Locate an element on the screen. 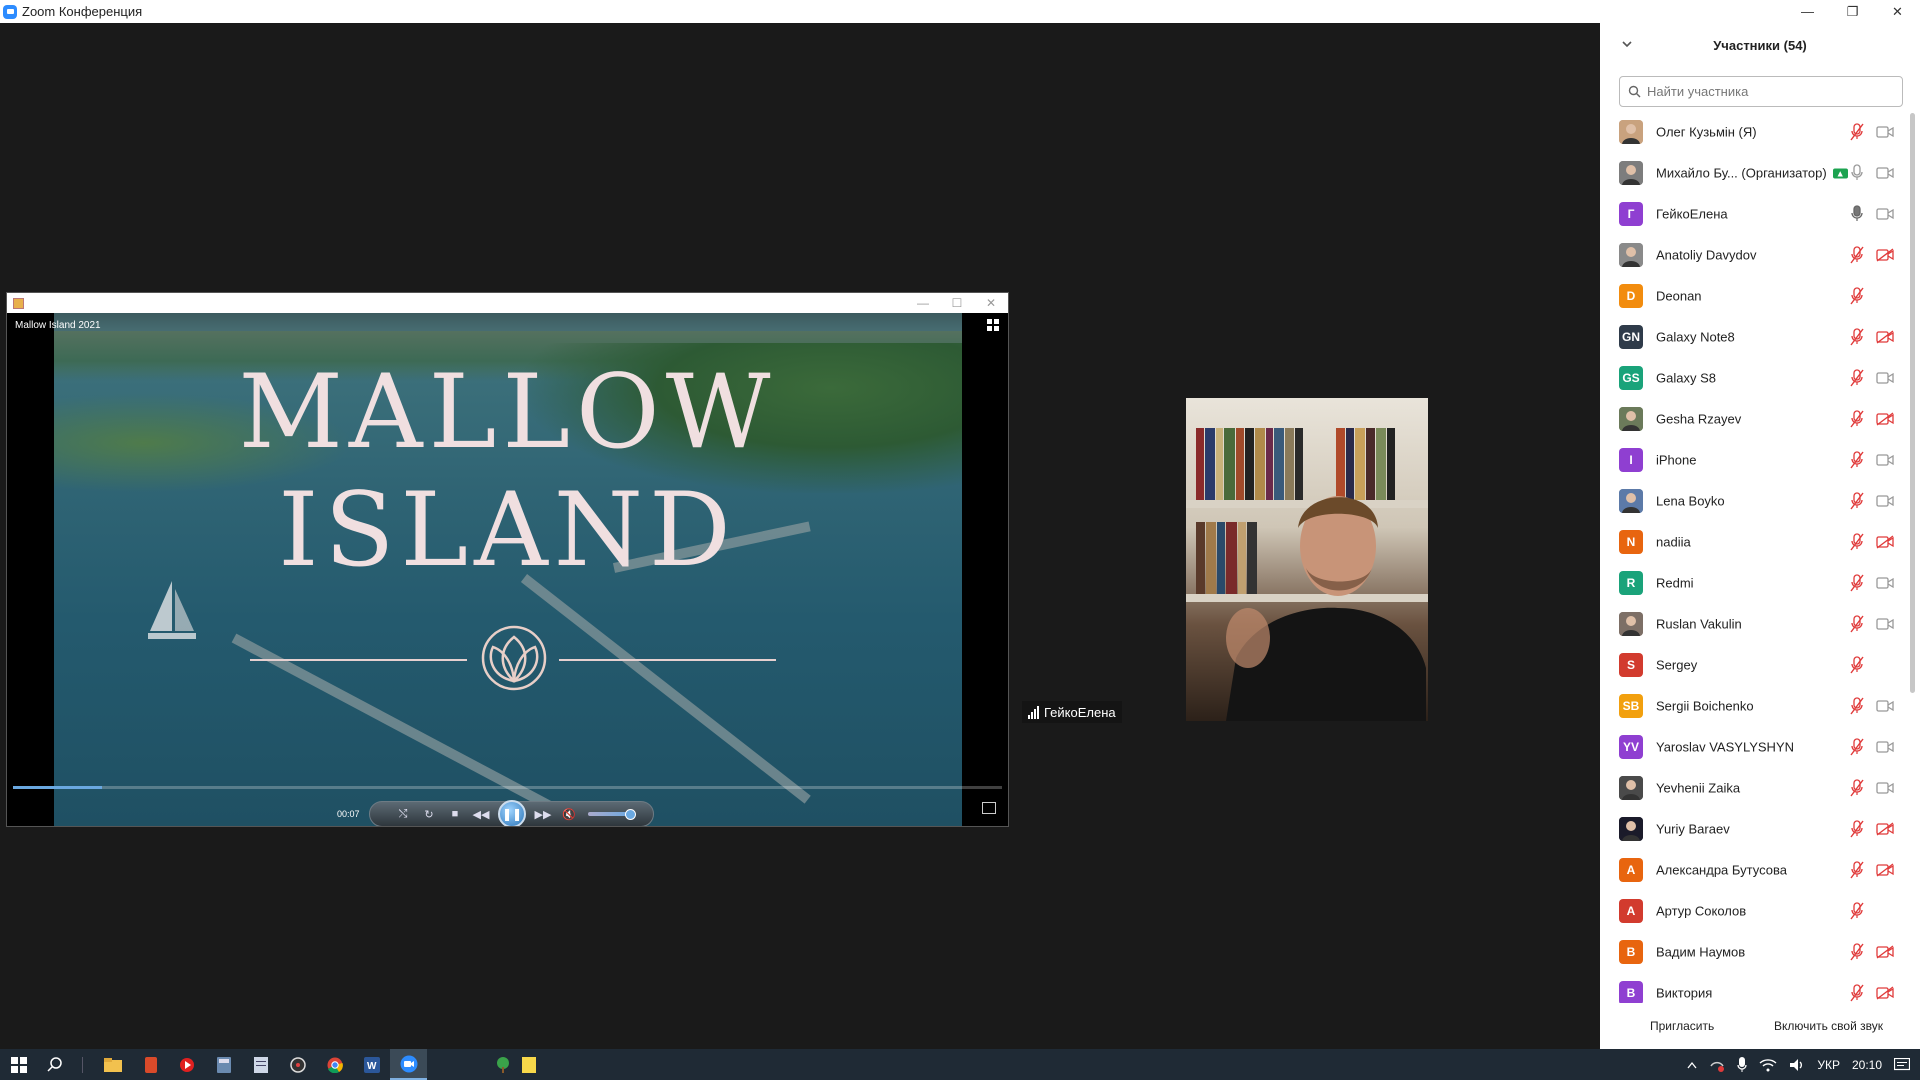 The width and height of the screenshot is (1920, 1080). participant-row: Yuriy Baraev is located at coordinates (1753, 828).